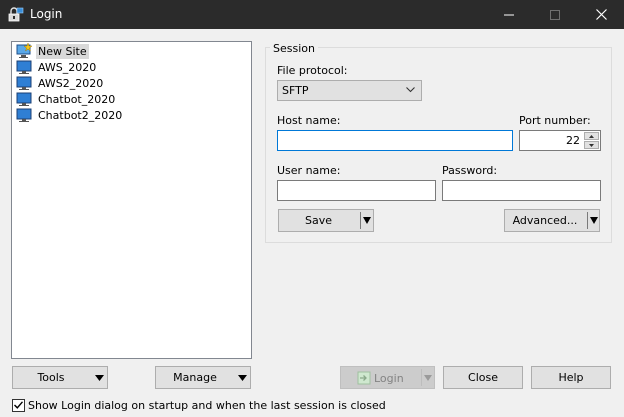 The image size is (624, 417). I want to click on window-title: Login, so click(46, 14).